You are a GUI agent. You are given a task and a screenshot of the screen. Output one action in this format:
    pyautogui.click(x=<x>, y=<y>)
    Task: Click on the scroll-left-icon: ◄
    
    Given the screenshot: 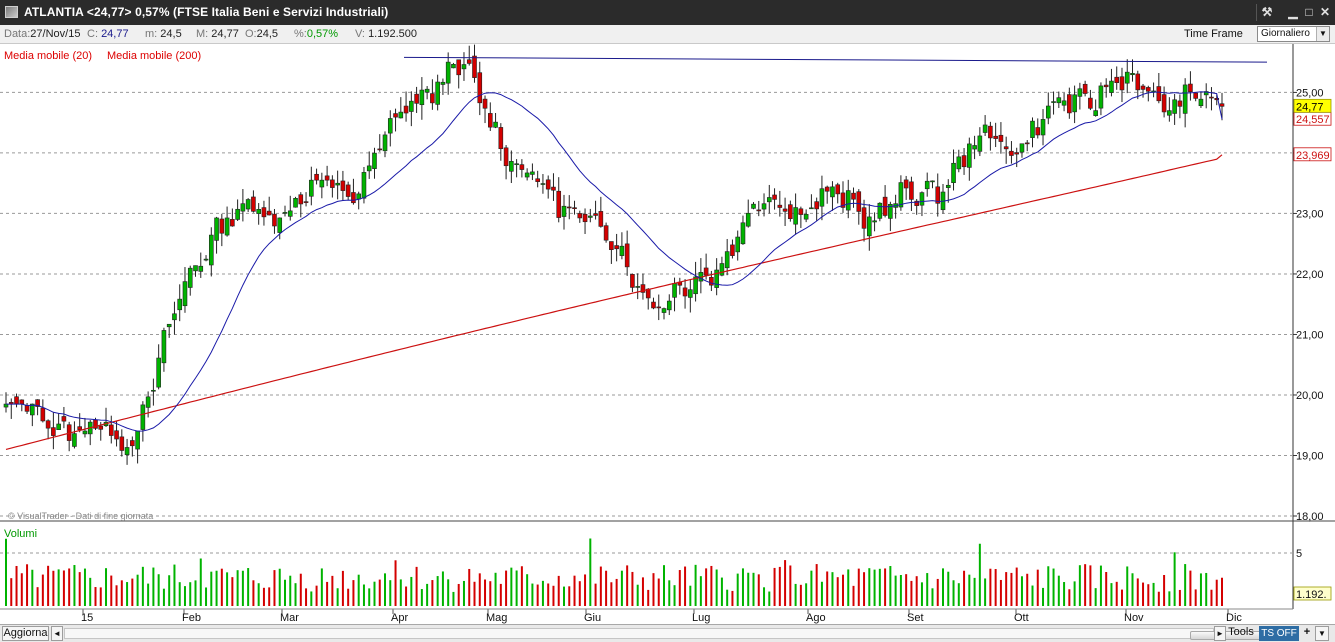 What is the action you would take?
    pyautogui.click(x=57, y=633)
    